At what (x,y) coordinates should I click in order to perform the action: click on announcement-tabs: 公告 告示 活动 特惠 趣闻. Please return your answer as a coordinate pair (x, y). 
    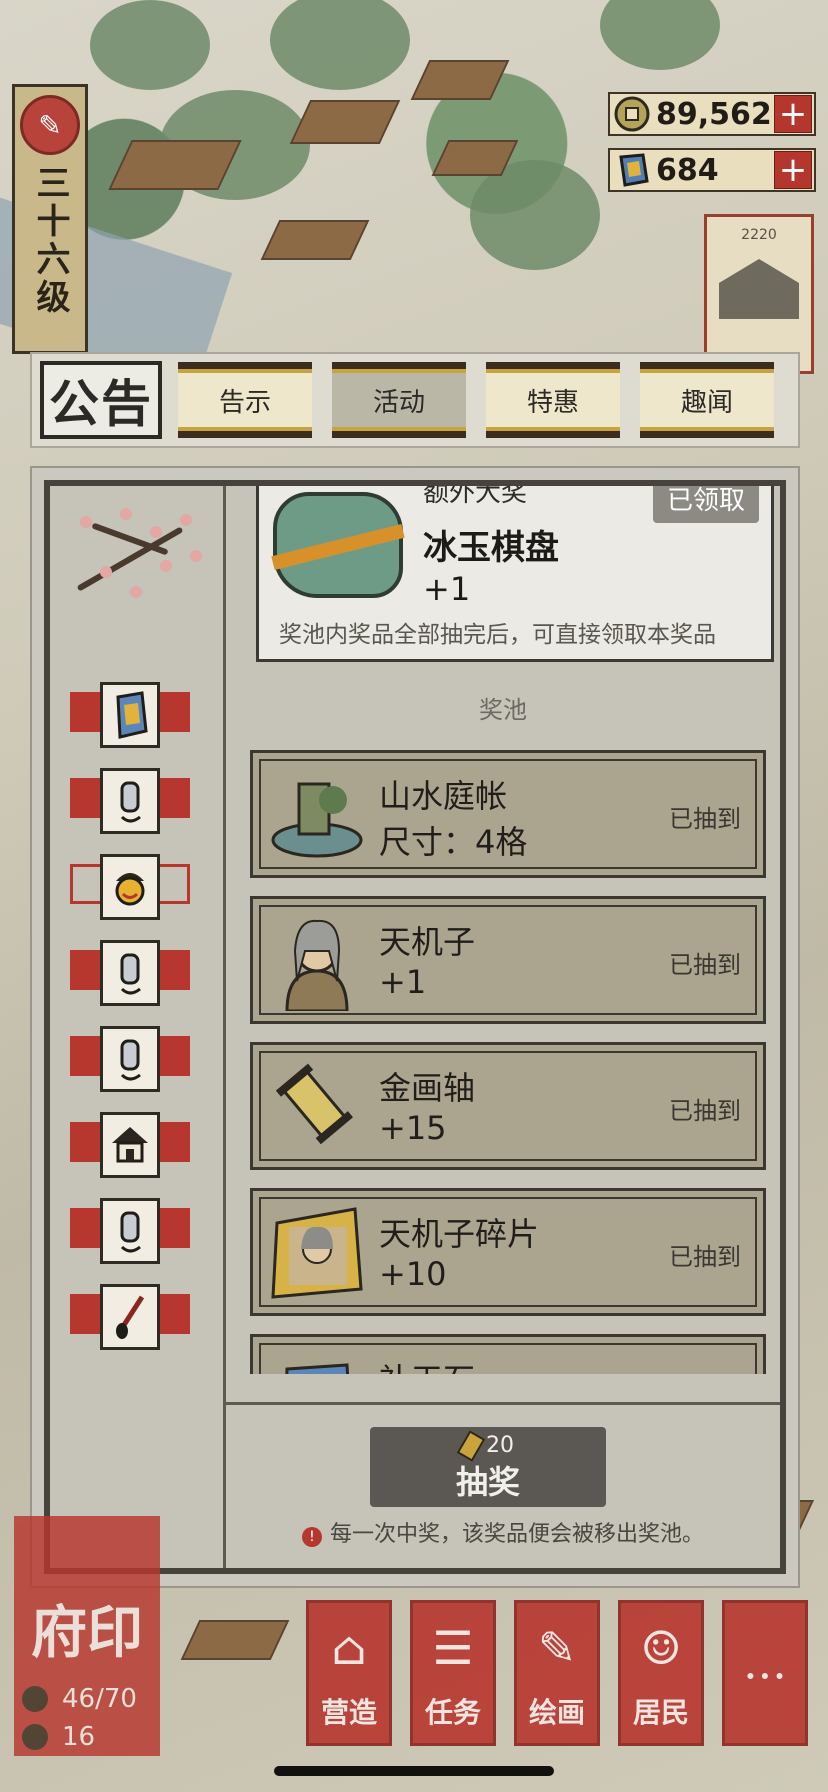
    Looking at the image, I should click on (415, 400).